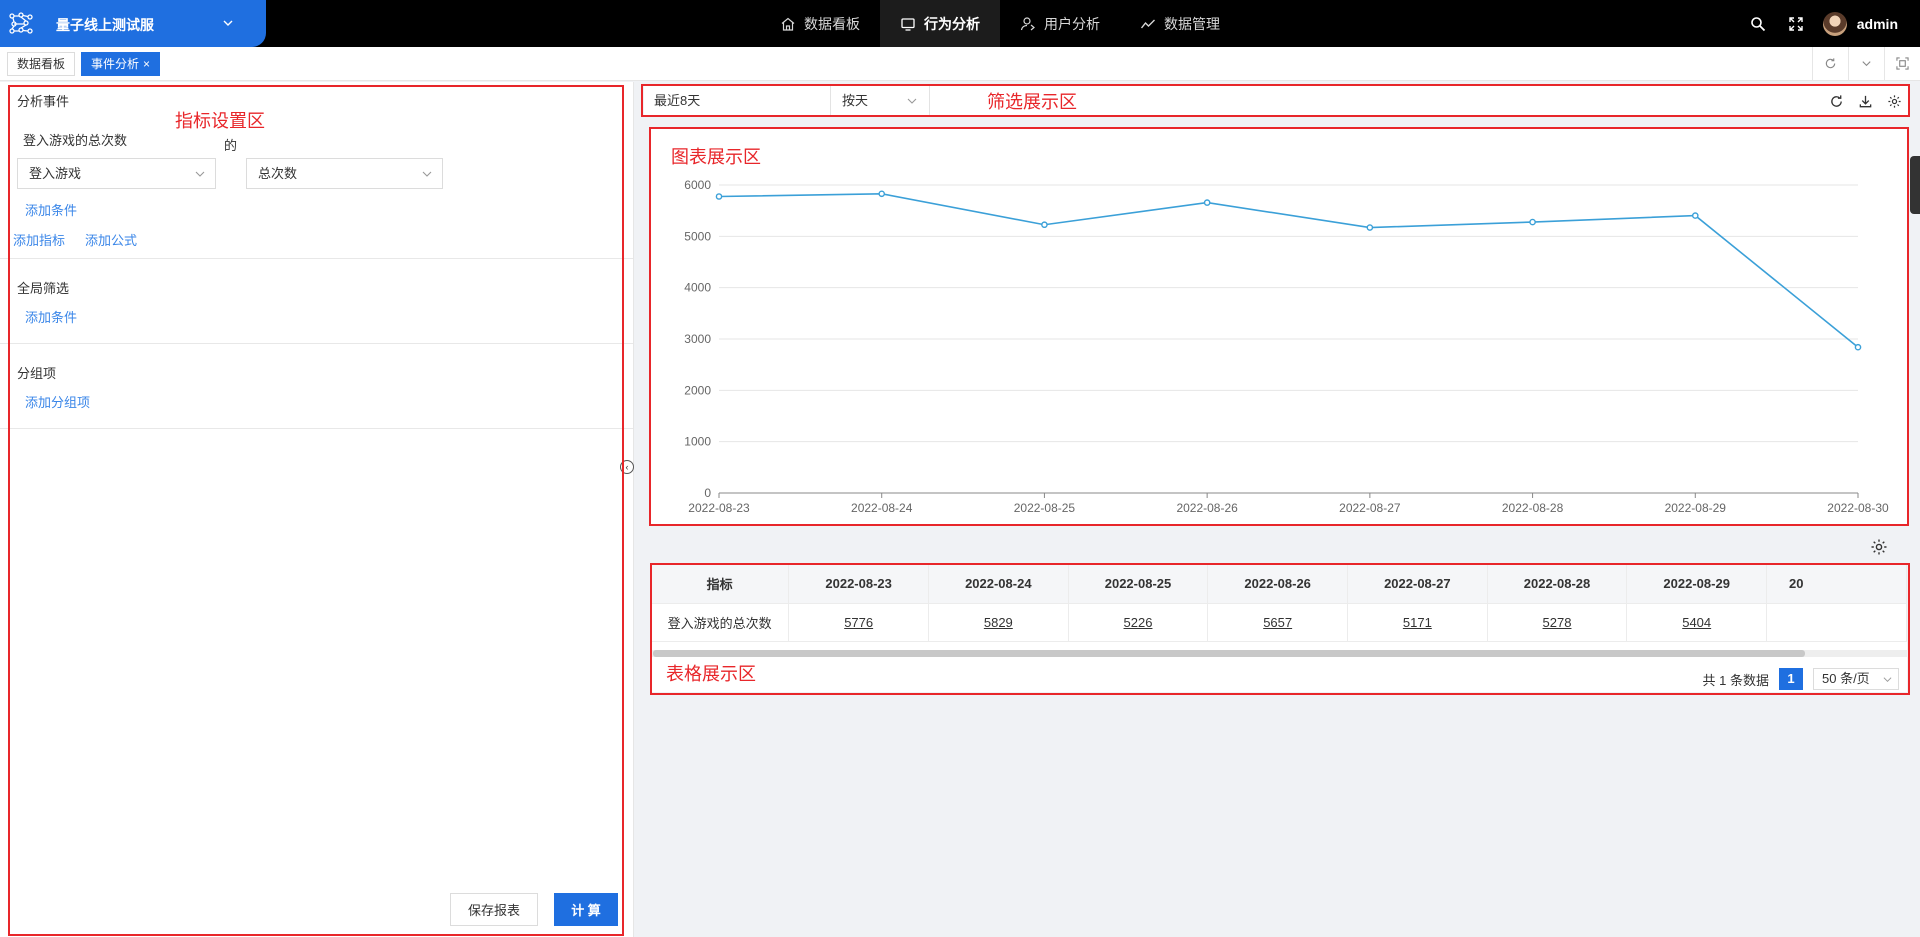 Image resolution: width=1920 pixels, height=937 pixels. Describe the element at coordinates (51, 316) in the screenshot. I see `global-add-condition-link: 添加条件` at that location.